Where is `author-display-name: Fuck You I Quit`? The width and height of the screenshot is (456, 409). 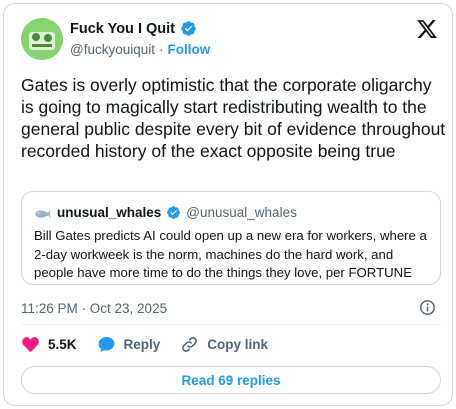 author-display-name: Fuck You I Quit is located at coordinates (122, 29).